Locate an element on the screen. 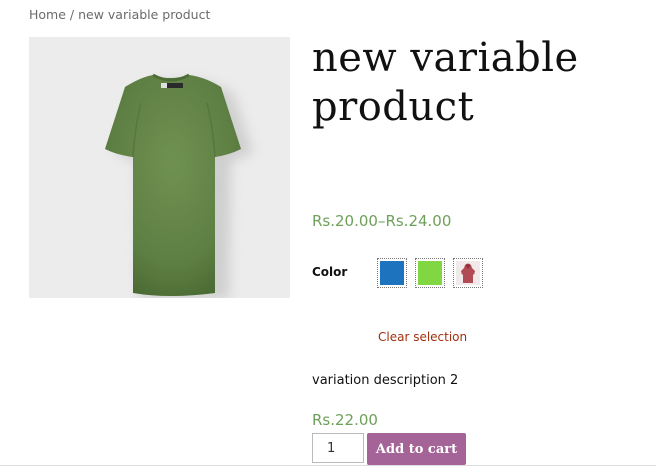 The width and height of the screenshot is (656, 468). color-swatches is located at coordinates (430, 273).